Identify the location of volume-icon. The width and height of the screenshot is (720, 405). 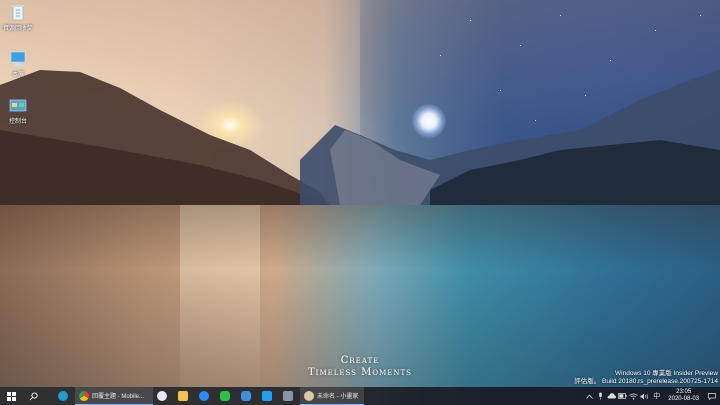
(644, 396).